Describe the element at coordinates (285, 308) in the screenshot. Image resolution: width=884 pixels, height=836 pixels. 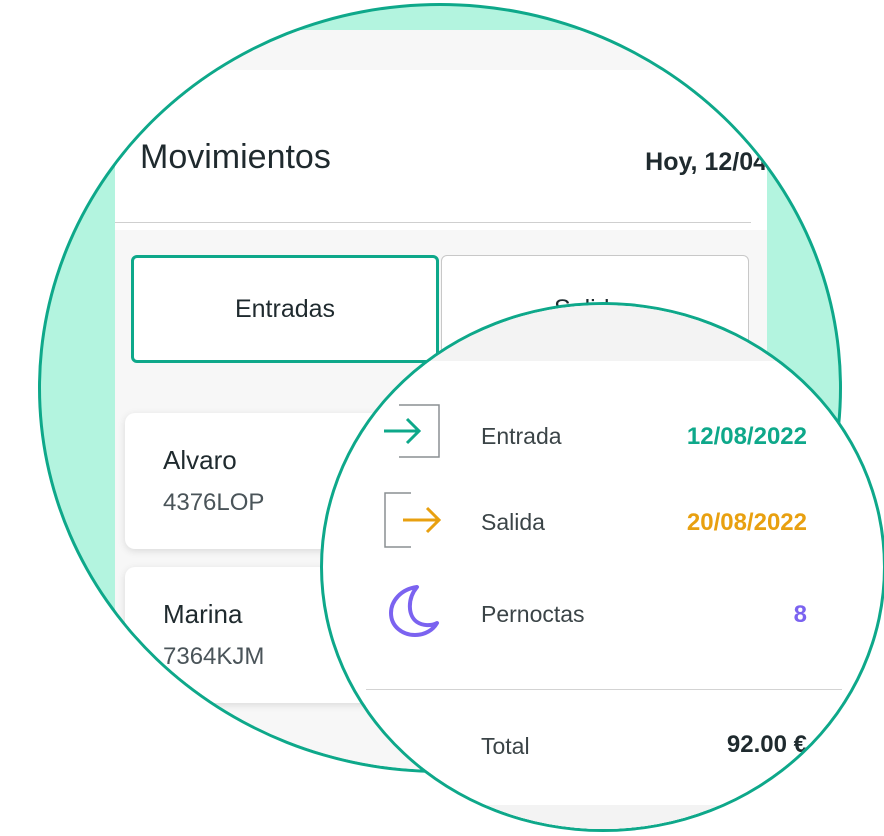
I see `tab-entradas-label: Entradas` at that location.